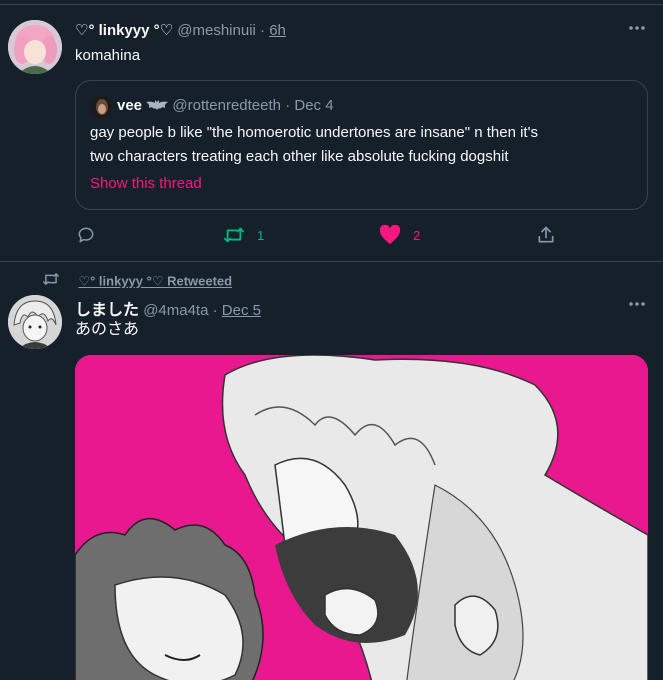 The image size is (663, 680). Describe the element at coordinates (35, 322) in the screenshot. I see `avatar-4ma4ta` at that location.